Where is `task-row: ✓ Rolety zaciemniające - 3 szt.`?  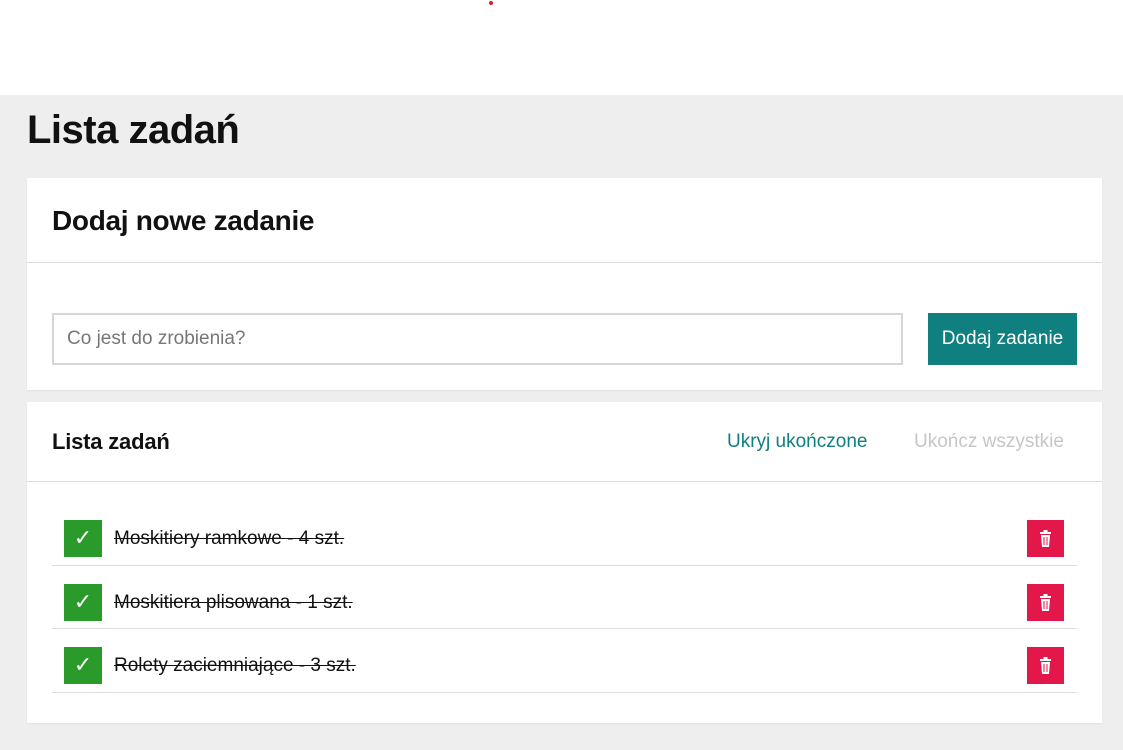
task-row: ✓ Rolety zaciemniające - 3 szt. is located at coordinates (564, 661).